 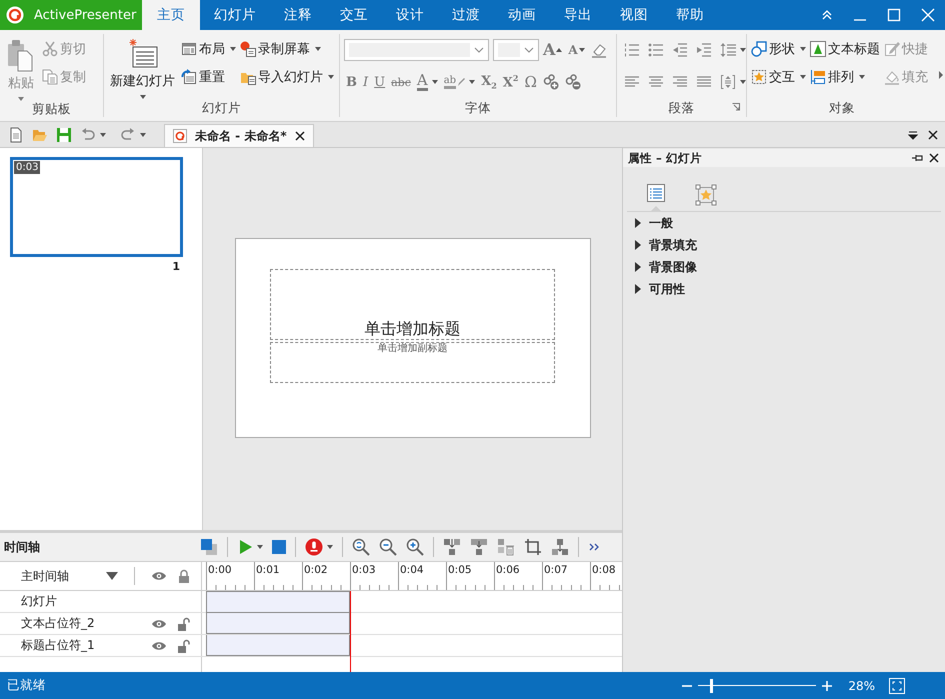 What do you see at coordinates (479, 547) in the screenshot?
I see `split-icon` at bounding box center [479, 547].